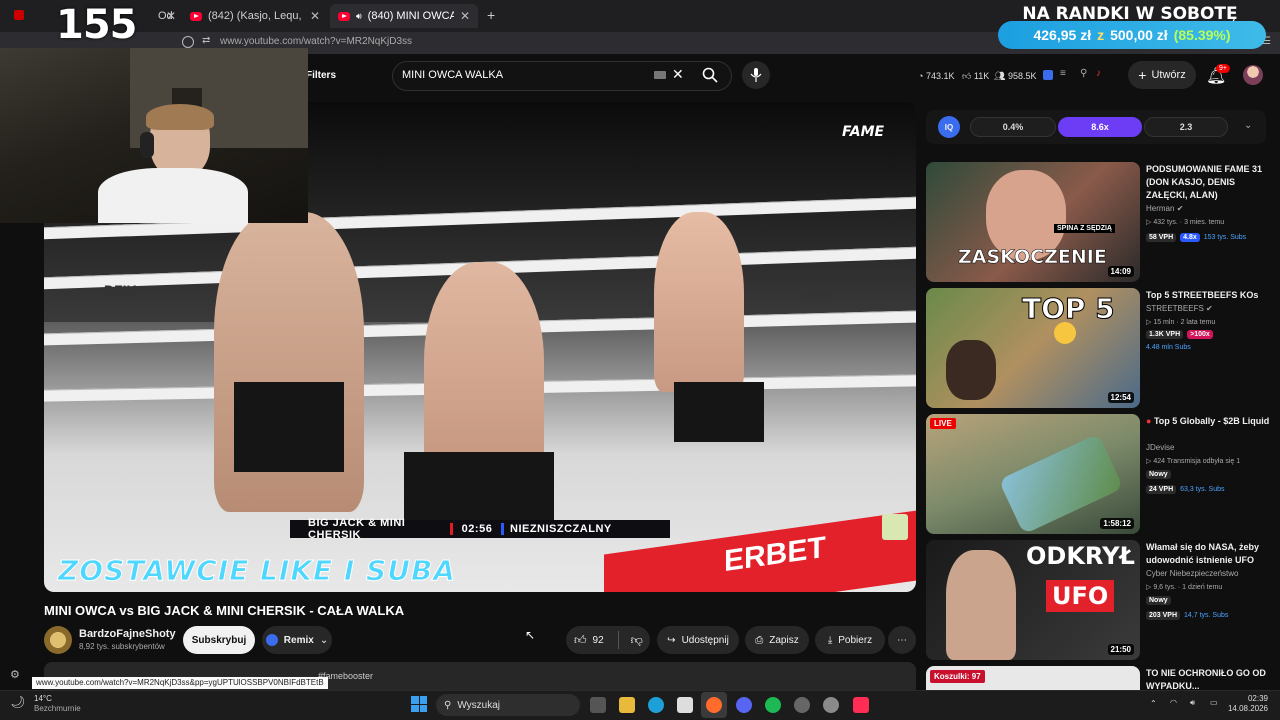 This screenshot has height=720, width=1280. I want to click on related-thumbnail: ODKRYŁ UFO 21:50, so click(1033, 600).